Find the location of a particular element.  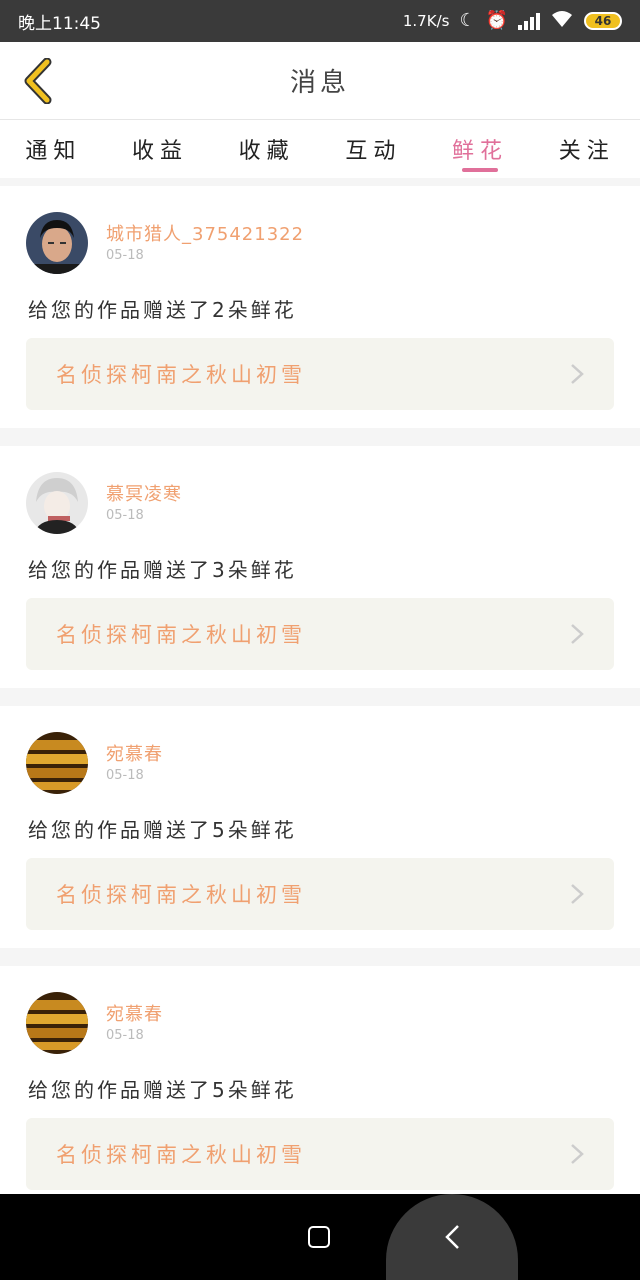

tab-following: 关注 is located at coordinates (586, 149).